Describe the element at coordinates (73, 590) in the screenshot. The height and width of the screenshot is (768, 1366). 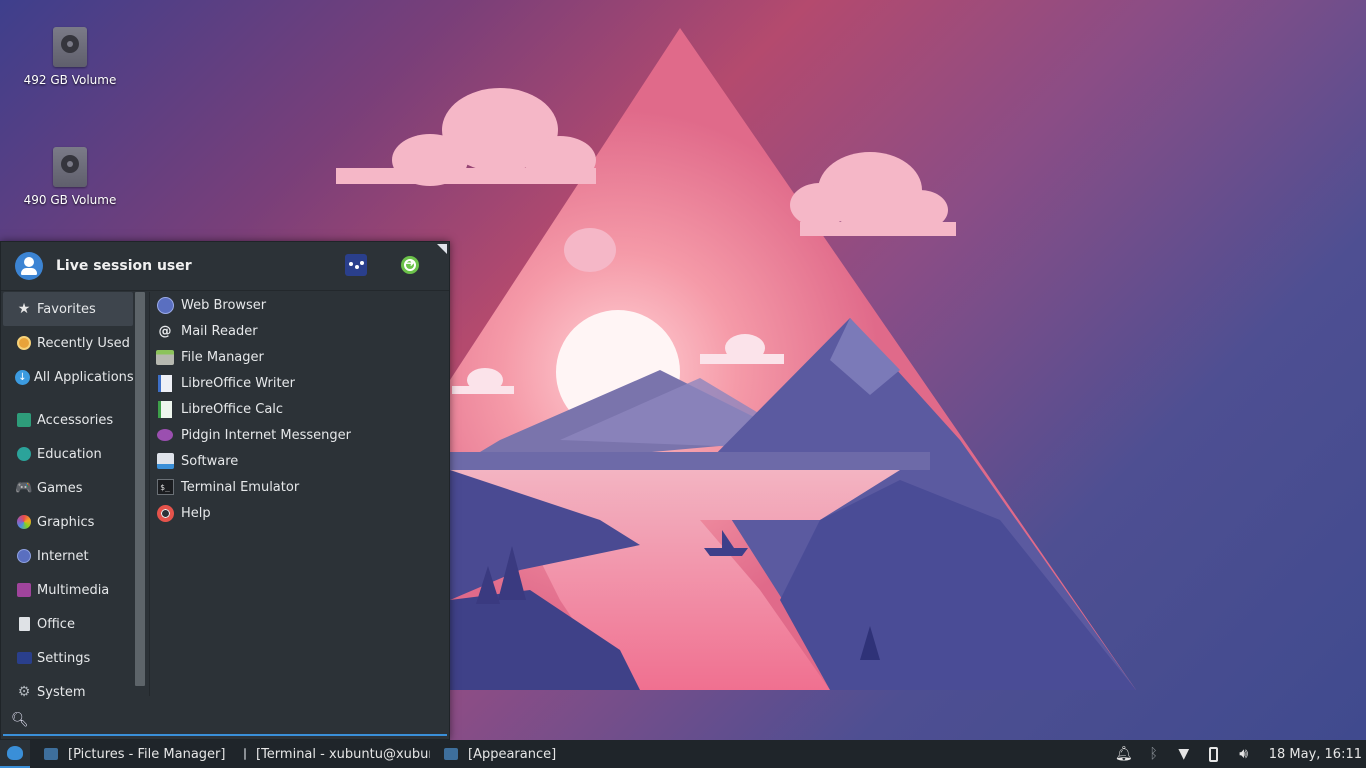
I see `category-label: Multimedia` at that location.